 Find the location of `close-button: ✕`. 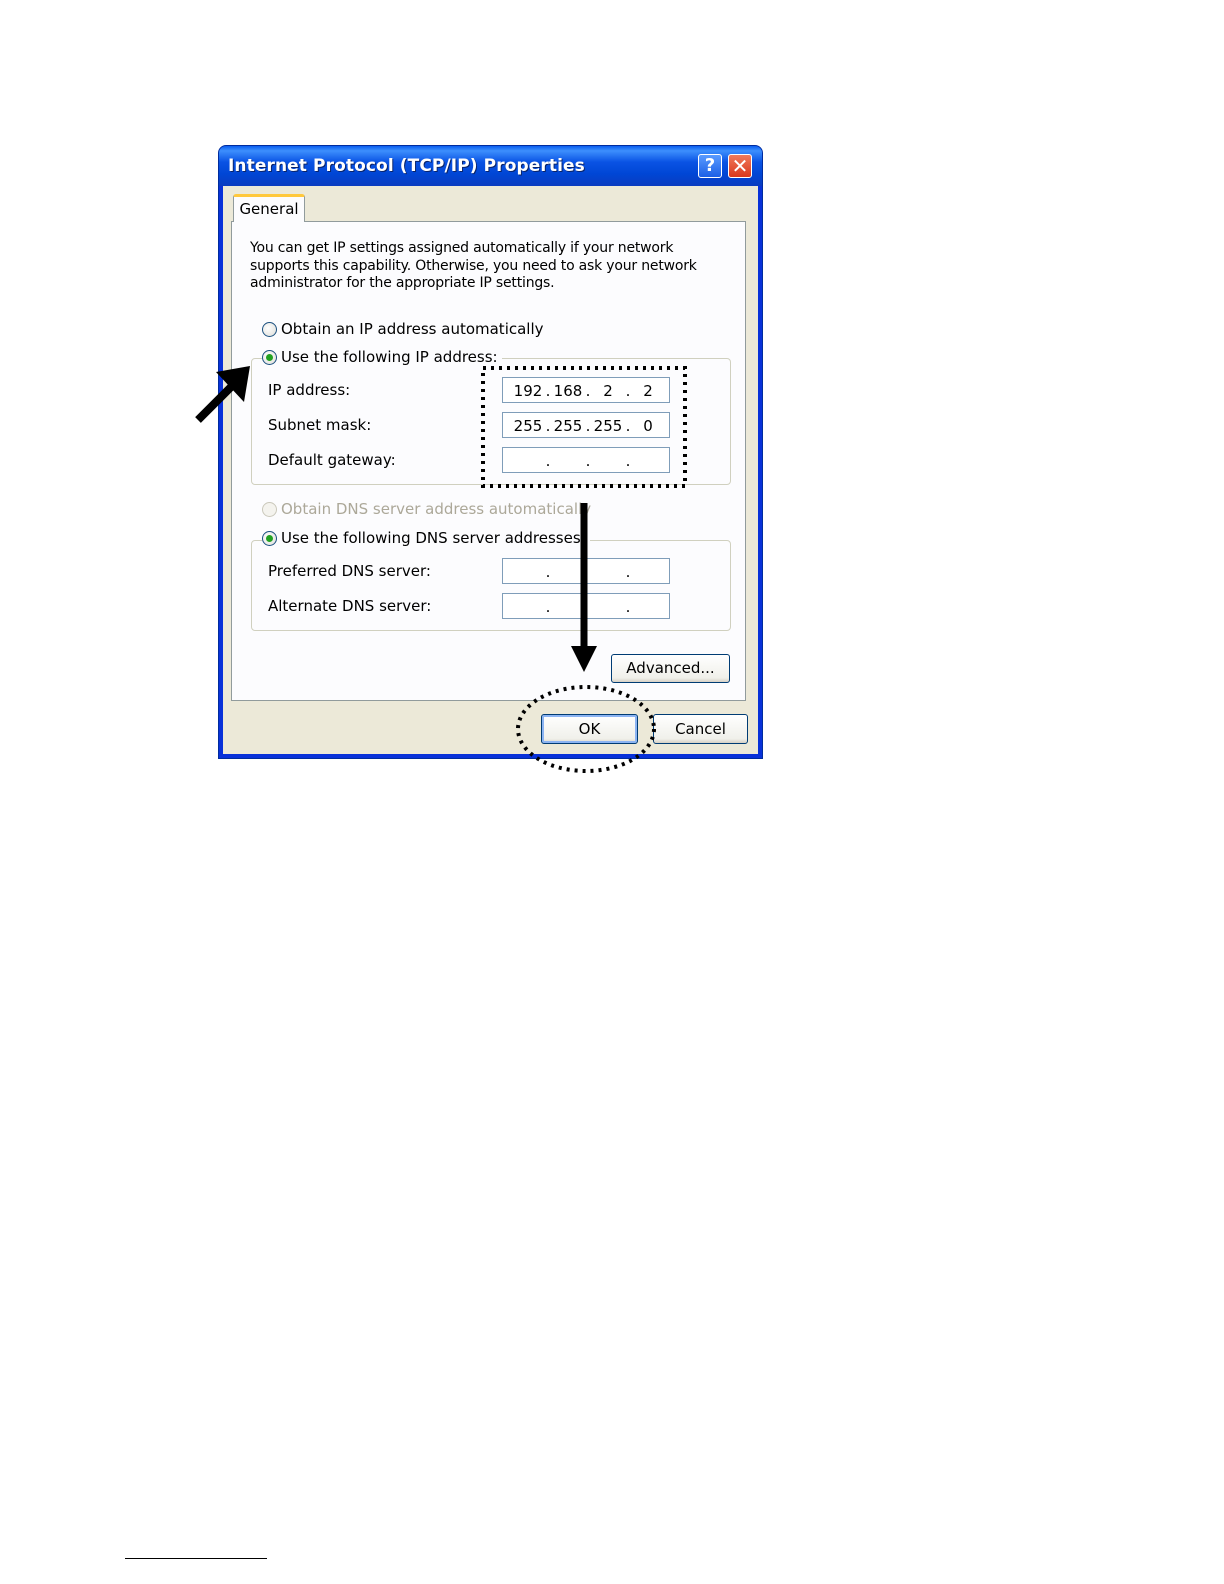

close-button: ✕ is located at coordinates (740, 166).